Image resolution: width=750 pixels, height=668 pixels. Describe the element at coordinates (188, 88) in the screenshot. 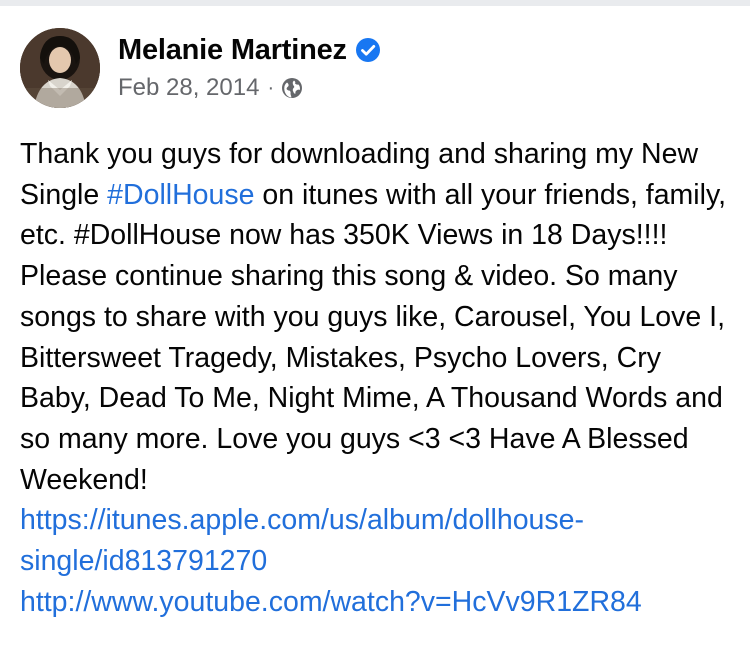

I see `post-date: Feb 28, 2014` at that location.